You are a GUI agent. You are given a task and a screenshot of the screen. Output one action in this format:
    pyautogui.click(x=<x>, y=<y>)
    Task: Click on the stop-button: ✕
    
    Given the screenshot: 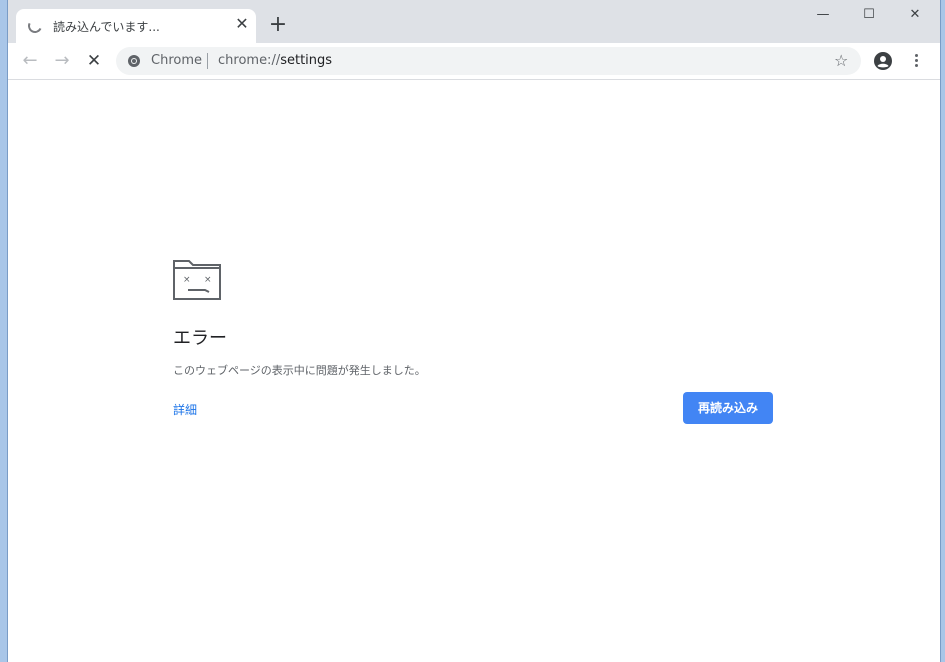 What is the action you would take?
    pyautogui.click(x=94, y=61)
    